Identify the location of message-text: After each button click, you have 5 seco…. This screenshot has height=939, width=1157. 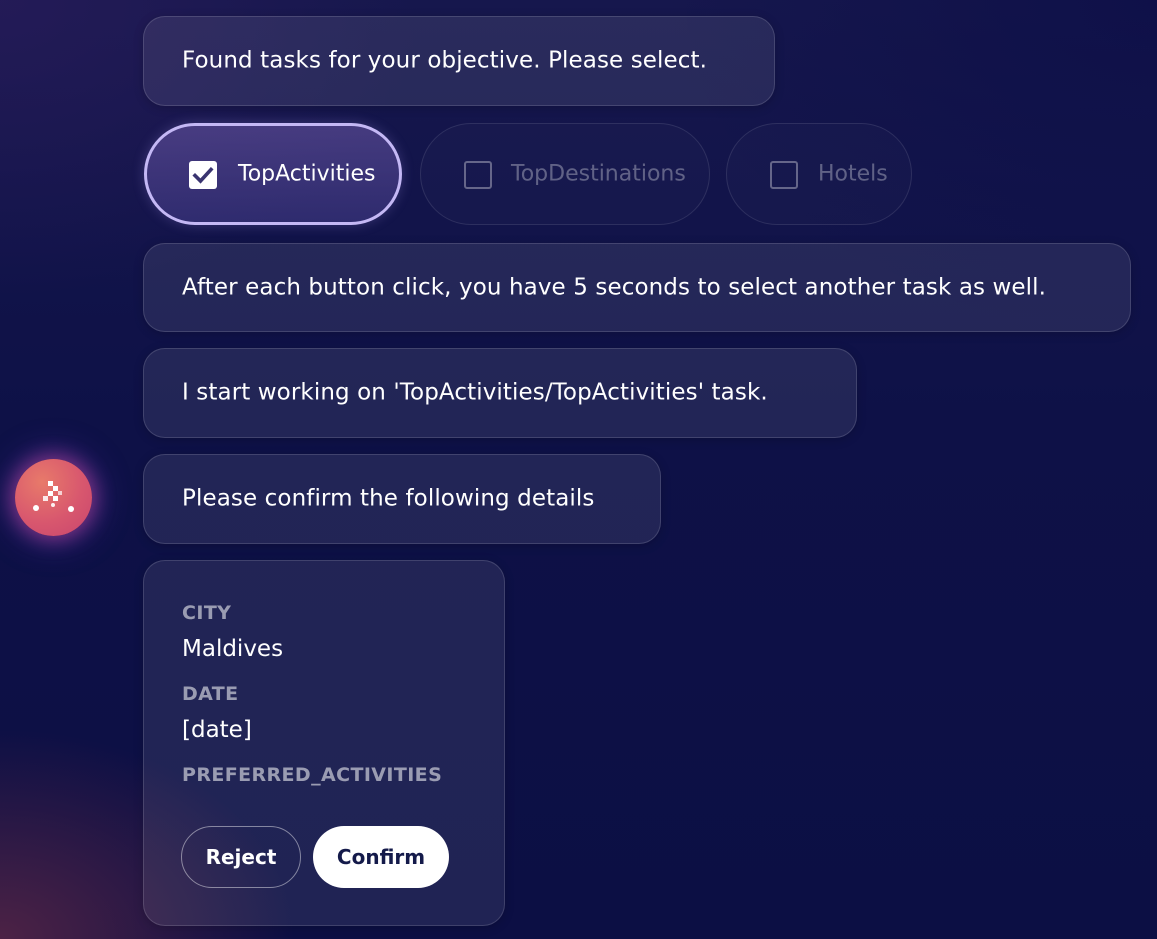
(614, 287).